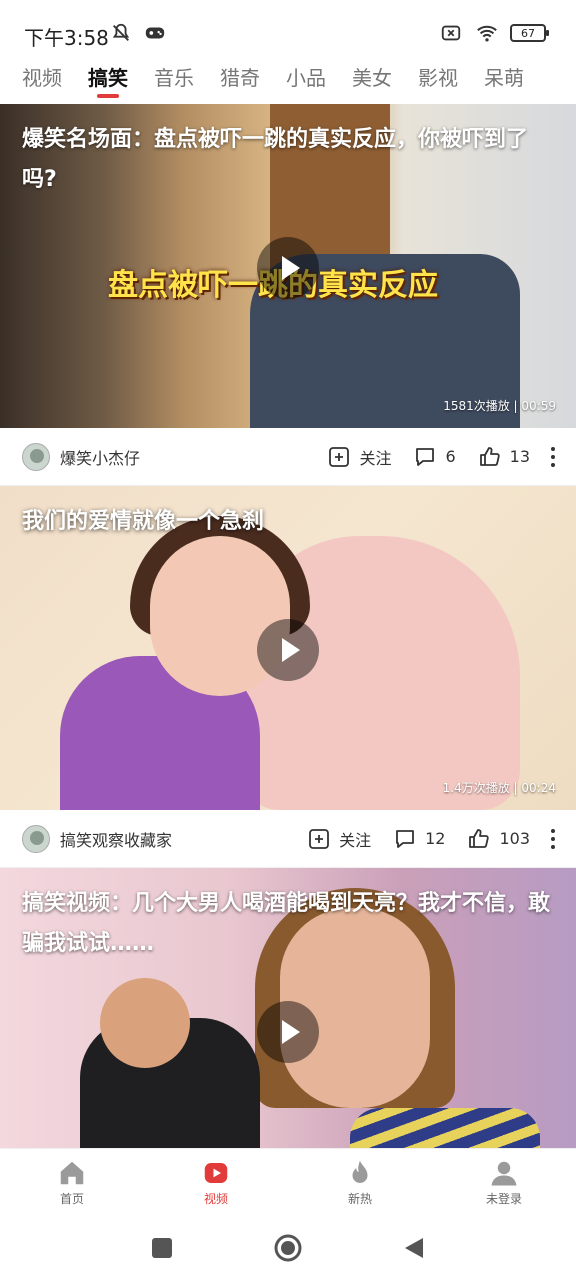 The width and height of the screenshot is (576, 1280). What do you see at coordinates (306, 80) in the screenshot?
I see `tab-sketch: 小品` at bounding box center [306, 80].